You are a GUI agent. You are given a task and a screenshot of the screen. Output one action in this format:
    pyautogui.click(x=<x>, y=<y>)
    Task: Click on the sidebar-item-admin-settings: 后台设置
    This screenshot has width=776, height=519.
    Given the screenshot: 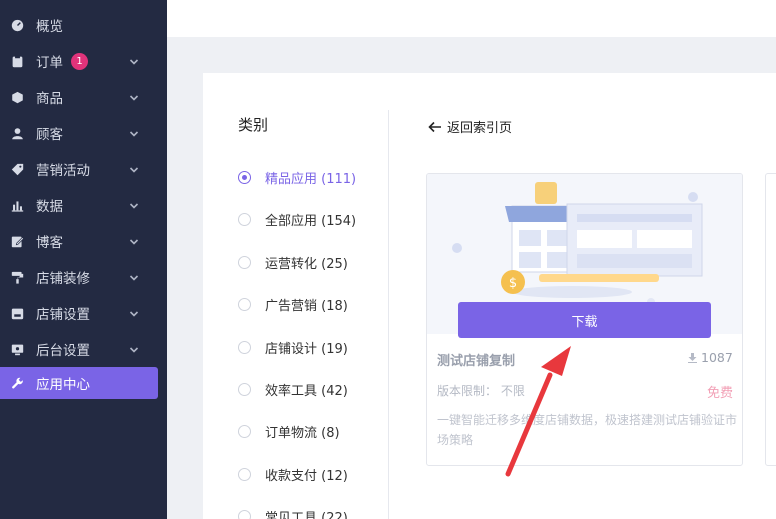 What is the action you would take?
    pyautogui.click(x=79, y=349)
    